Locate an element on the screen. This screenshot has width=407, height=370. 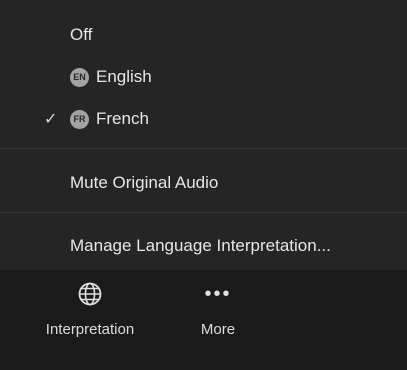
globe-icon is located at coordinates (90, 294).